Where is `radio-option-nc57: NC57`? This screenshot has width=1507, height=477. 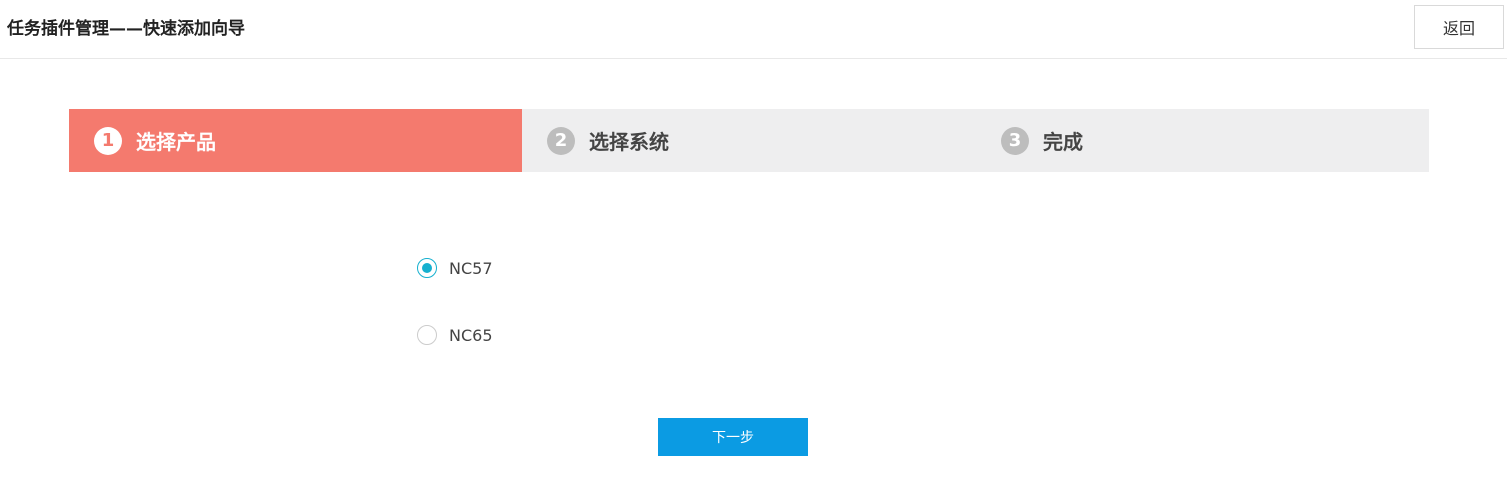 radio-option-nc57: NC57 is located at coordinates (455, 268).